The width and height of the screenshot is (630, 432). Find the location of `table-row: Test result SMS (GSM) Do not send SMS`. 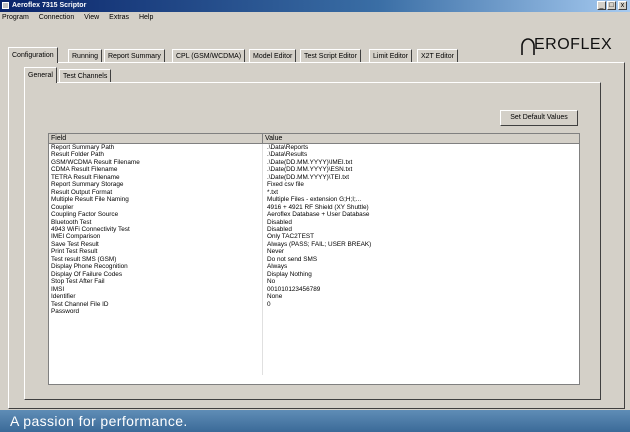

table-row: Test result SMS (GSM) Do not send SMS is located at coordinates (314, 259).